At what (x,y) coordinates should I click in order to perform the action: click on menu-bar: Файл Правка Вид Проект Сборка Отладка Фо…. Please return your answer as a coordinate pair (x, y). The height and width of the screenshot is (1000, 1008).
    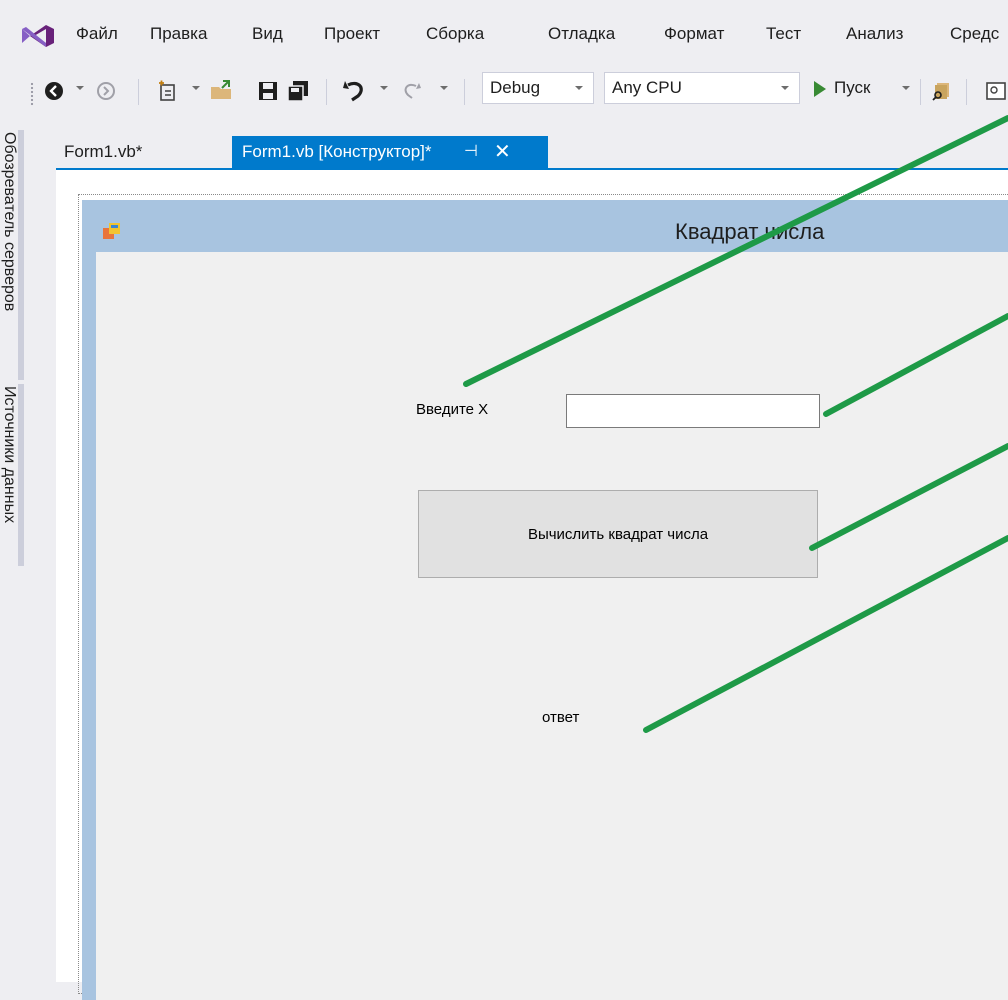
    Looking at the image, I should click on (504, 31).